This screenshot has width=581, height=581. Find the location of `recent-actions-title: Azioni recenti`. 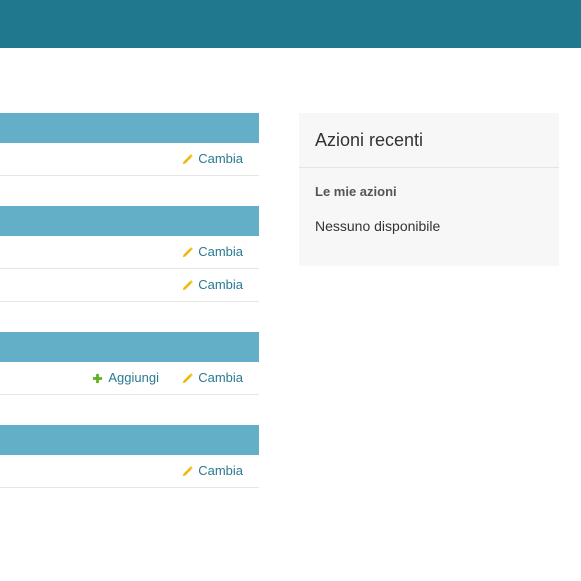

recent-actions-title: Azioni recenti is located at coordinates (429, 140).